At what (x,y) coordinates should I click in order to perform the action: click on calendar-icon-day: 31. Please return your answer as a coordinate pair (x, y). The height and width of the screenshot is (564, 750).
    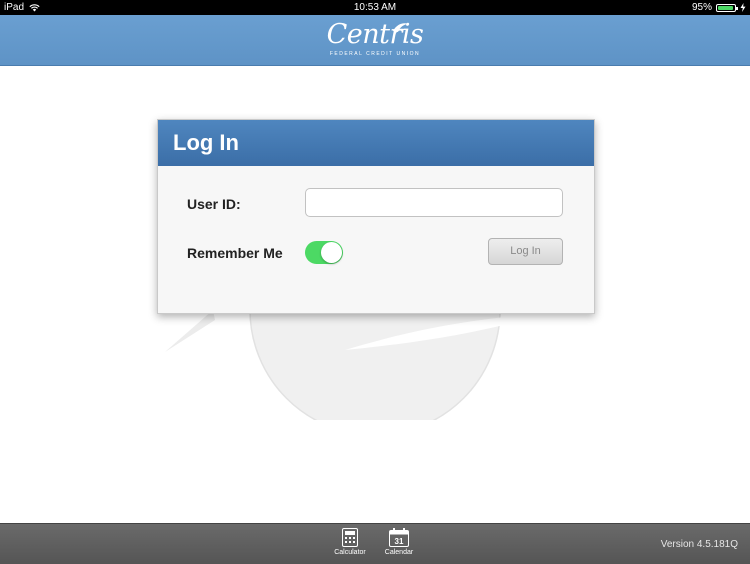
    Looking at the image, I should click on (399, 541).